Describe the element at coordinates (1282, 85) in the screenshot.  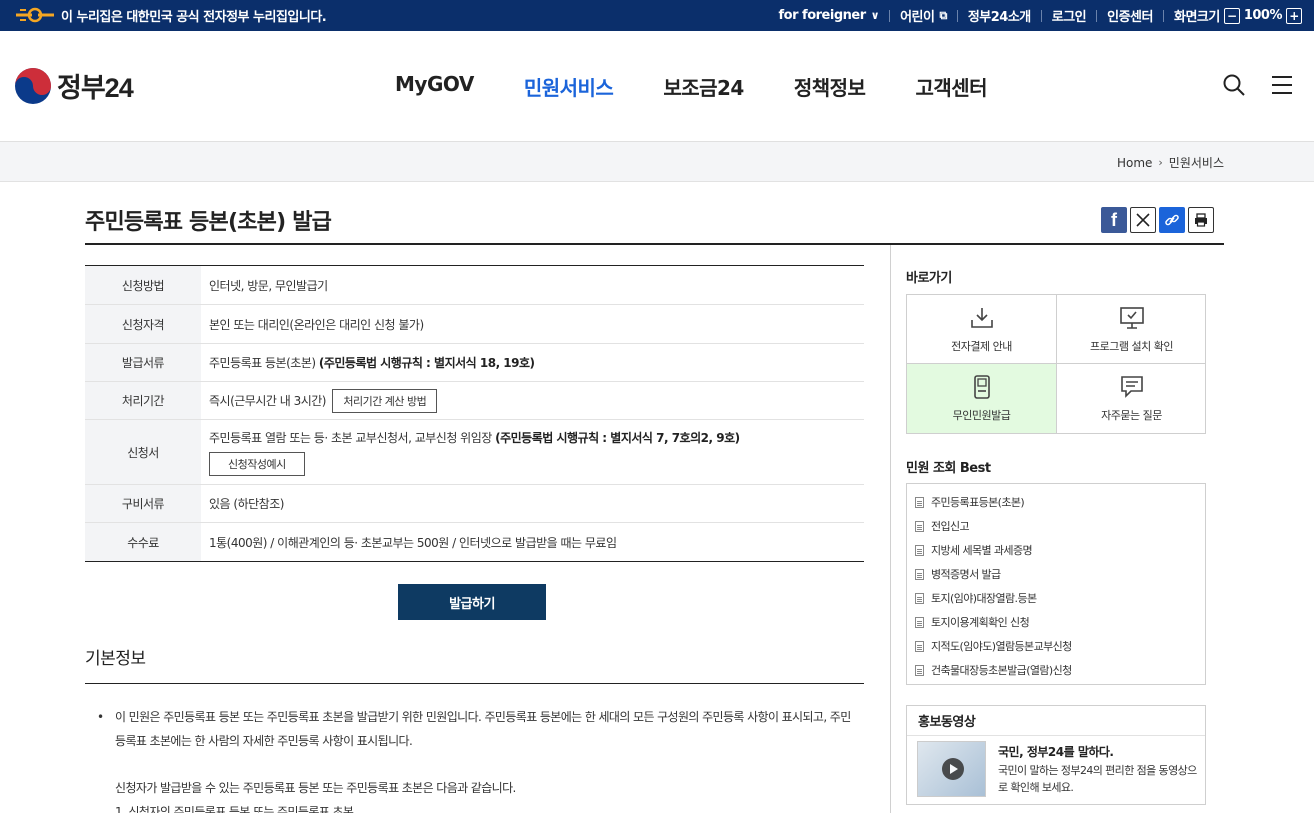
I see `menu-icon` at that location.